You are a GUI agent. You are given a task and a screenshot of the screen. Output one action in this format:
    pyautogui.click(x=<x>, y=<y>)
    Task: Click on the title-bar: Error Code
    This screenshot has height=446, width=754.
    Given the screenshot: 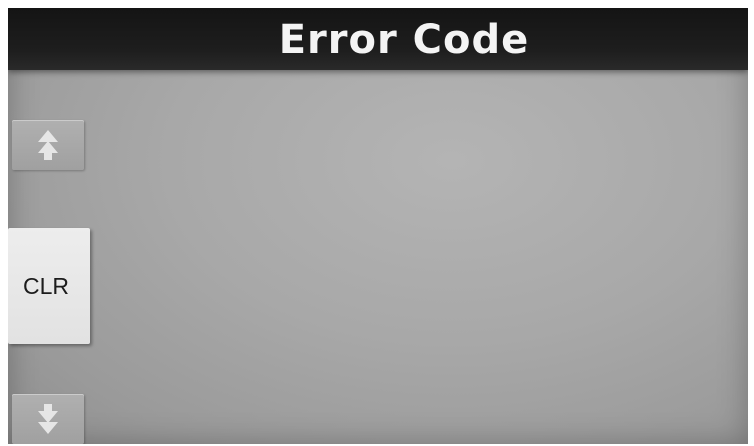 What is the action you would take?
    pyautogui.click(x=378, y=39)
    